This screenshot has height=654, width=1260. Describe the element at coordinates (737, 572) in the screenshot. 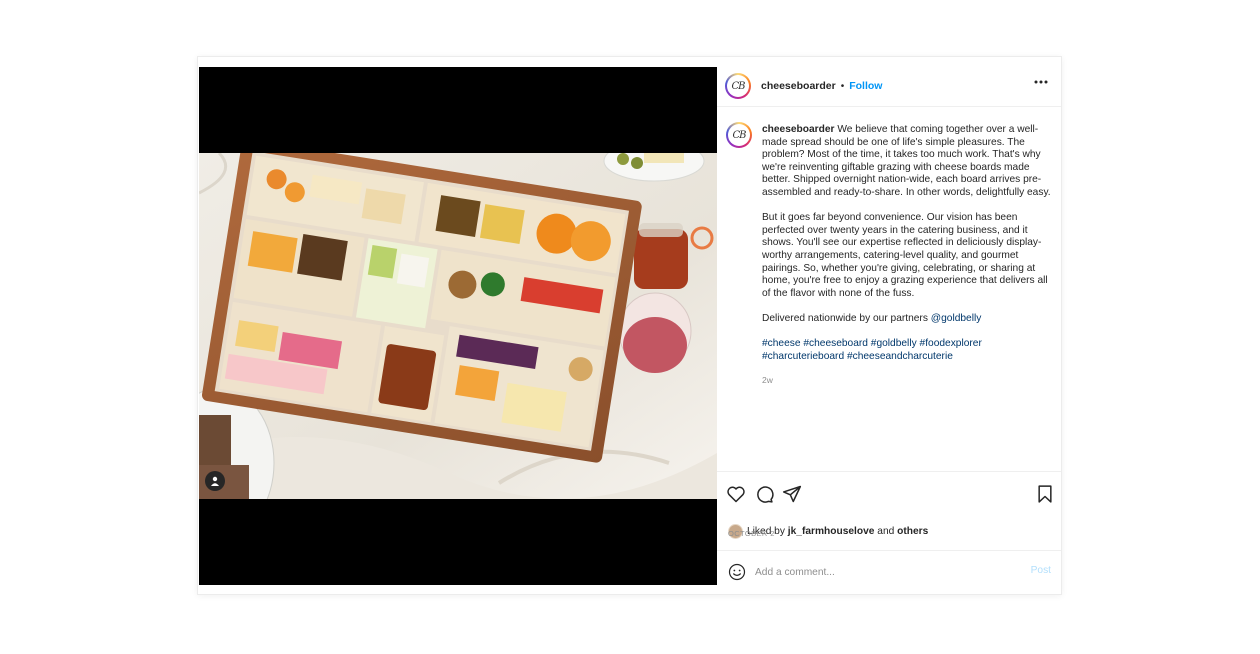

I see `emoji-icon` at that location.